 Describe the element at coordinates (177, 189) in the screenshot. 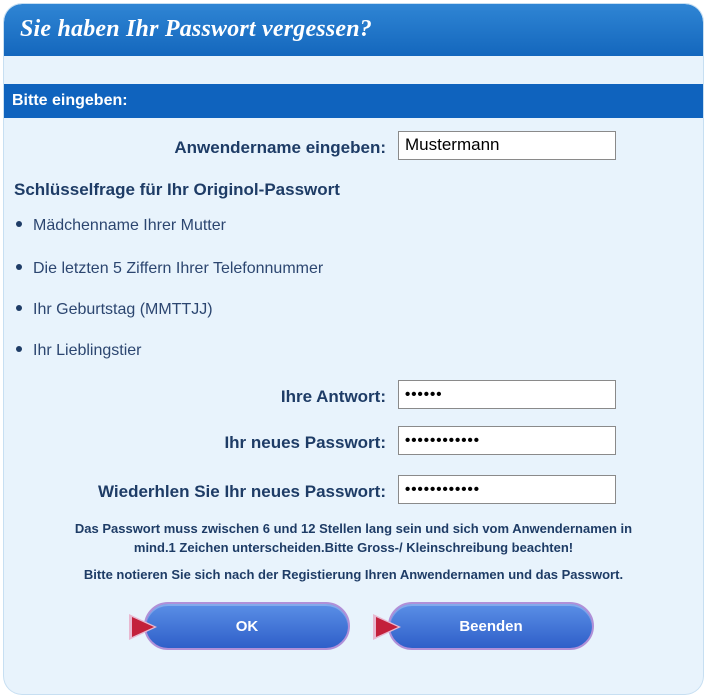

I see `security-question-title: Schlüsselfrage für Ihr Originol-Passwort` at that location.